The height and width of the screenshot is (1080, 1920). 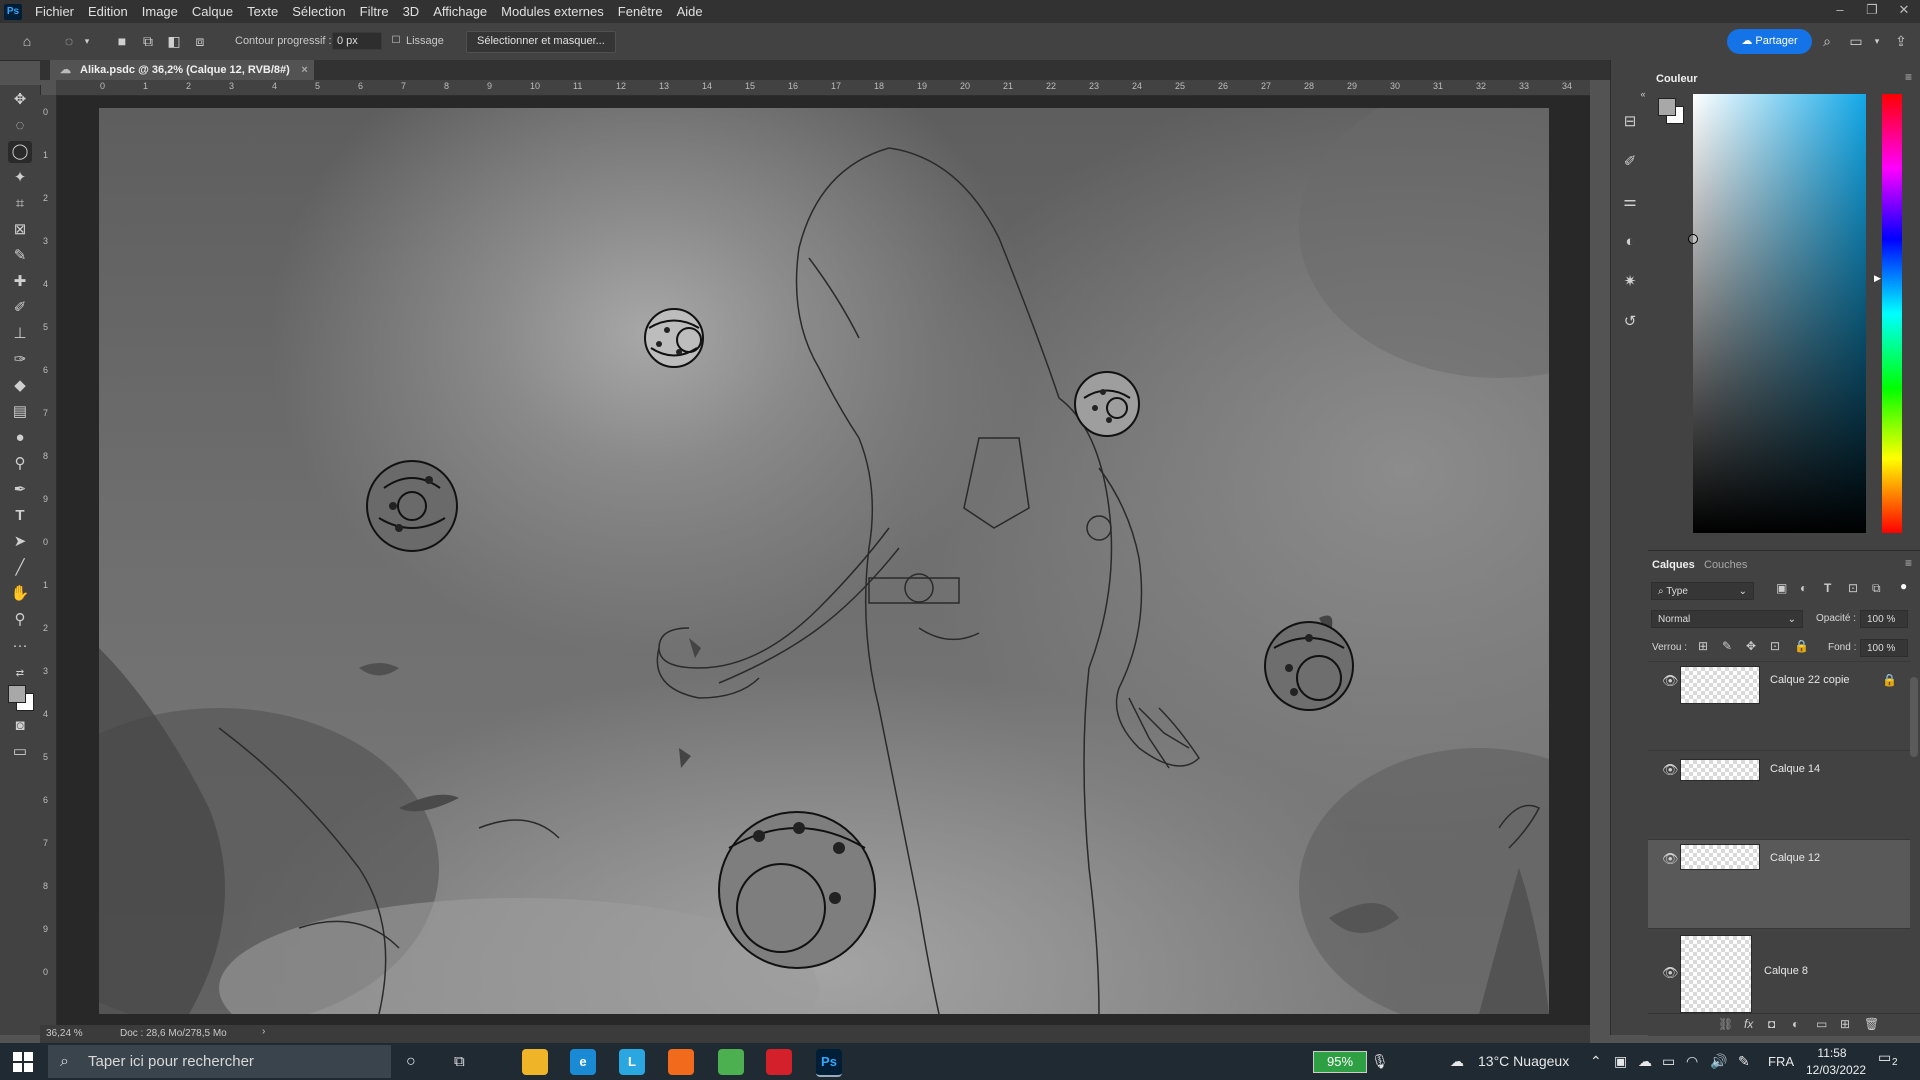 I want to click on weather-text: 13°C Nuageux, so click(x=1523, y=1061).